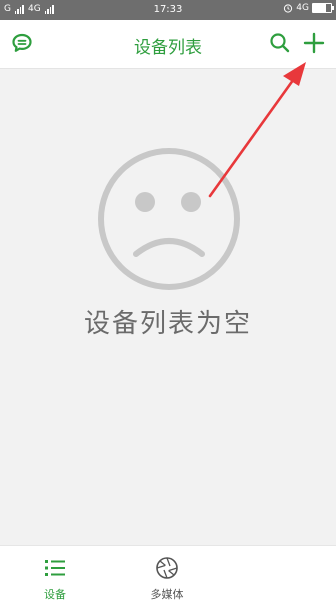 The image size is (336, 600). What do you see at coordinates (167, 324) in the screenshot?
I see `empty-list-message: 设备列表为空` at bounding box center [167, 324].